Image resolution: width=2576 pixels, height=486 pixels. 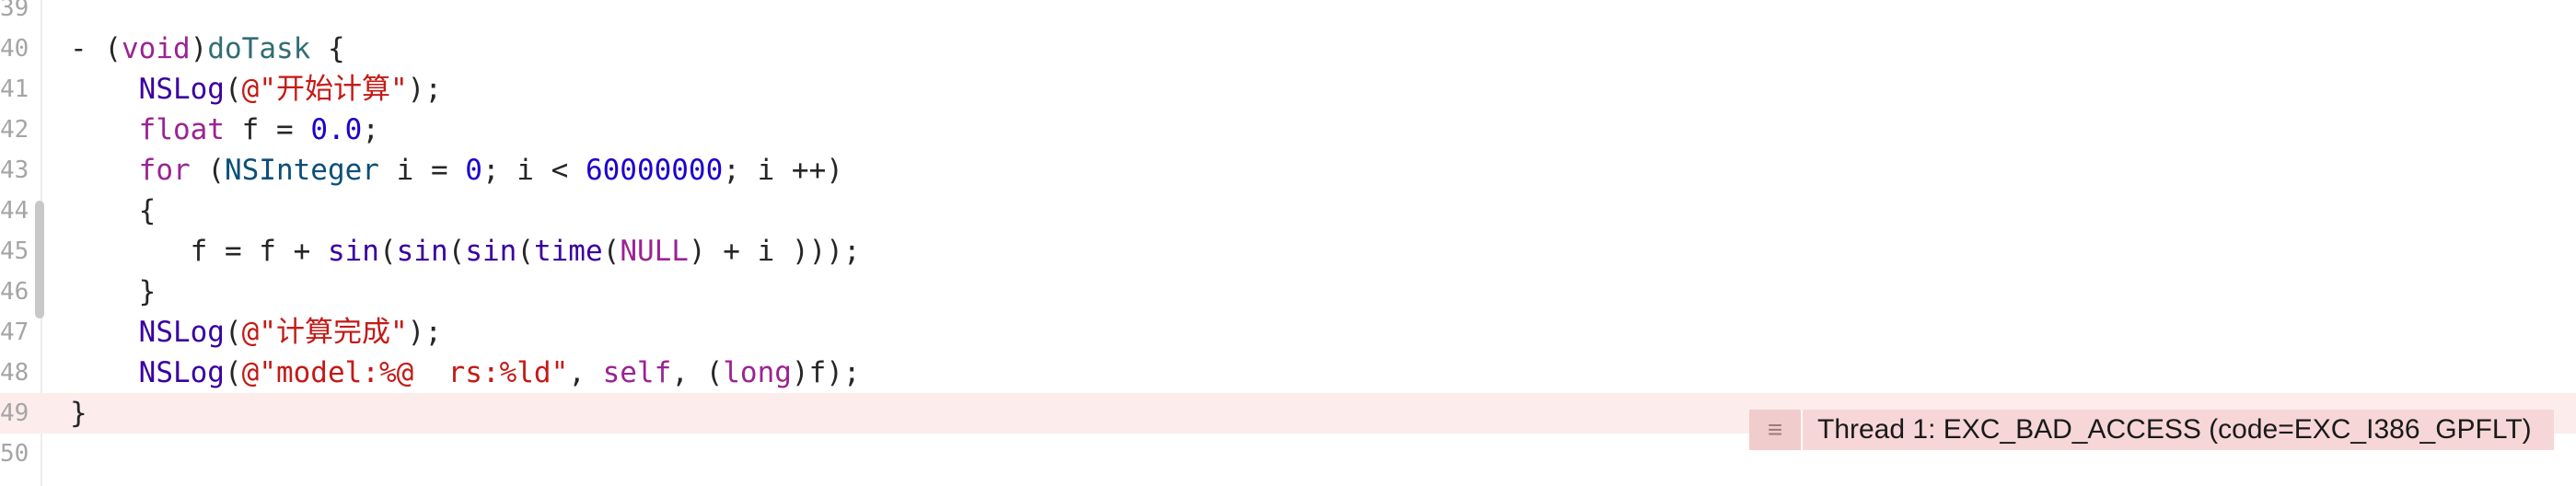 I want to click on code-line: 47 NSLog(@"计算完成");, so click(x=1288, y=332).